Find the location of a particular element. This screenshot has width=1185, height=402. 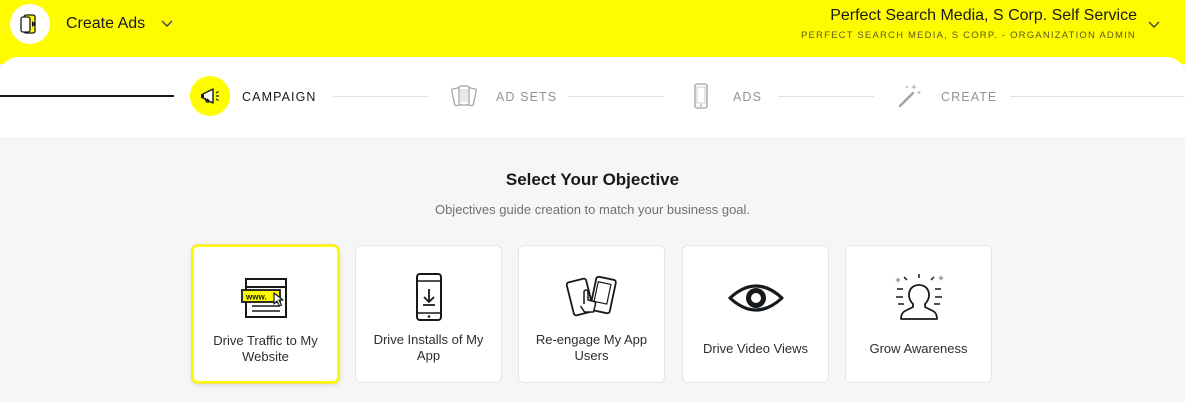

objective-card-drive-traffic: www. Drive Traffic to My Website is located at coordinates (265, 314).